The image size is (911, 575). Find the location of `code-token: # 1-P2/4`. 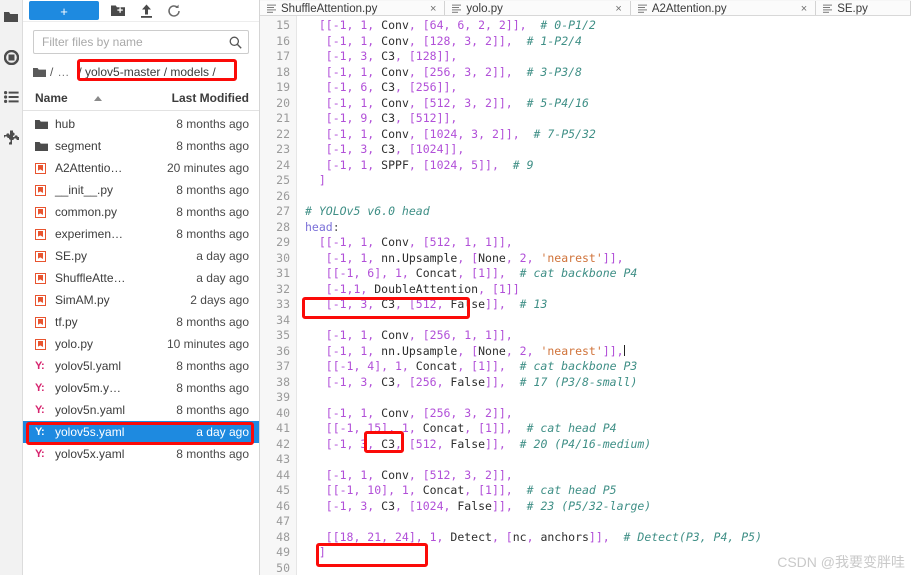

code-token: # 1-P2/4 is located at coordinates (547, 40).